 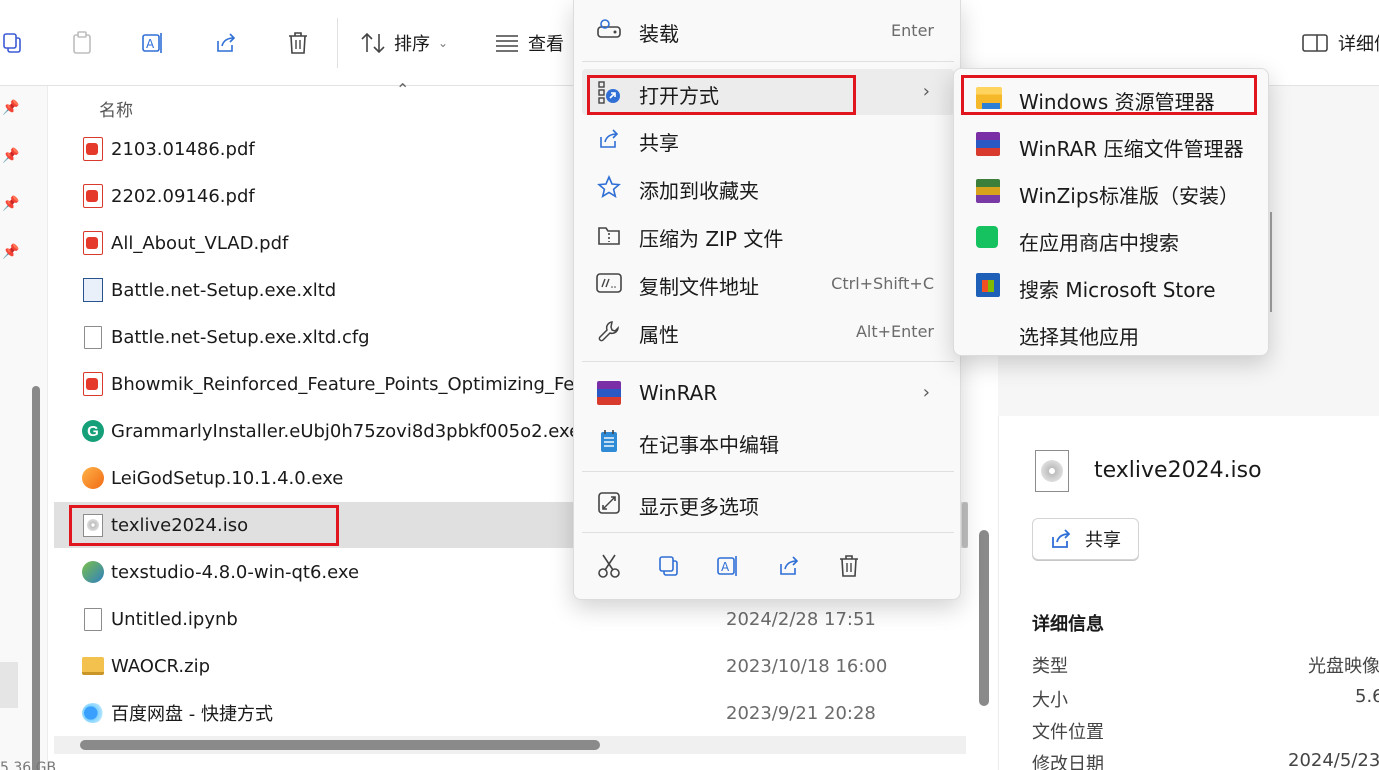 I want to click on menu-item-label: 打开方式, so click(x=679, y=96).